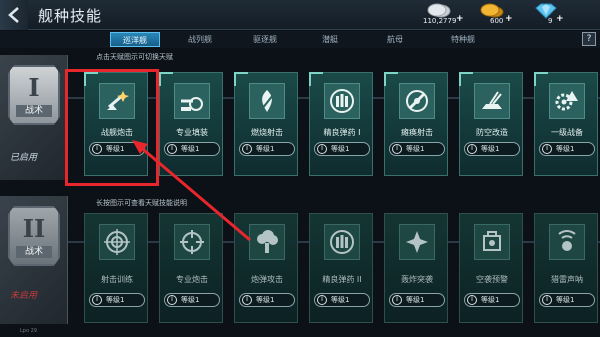  What do you see at coordinates (416, 124) in the screenshot?
I see `skill-card: 瘫痪射击 I 等级1` at bounding box center [416, 124].